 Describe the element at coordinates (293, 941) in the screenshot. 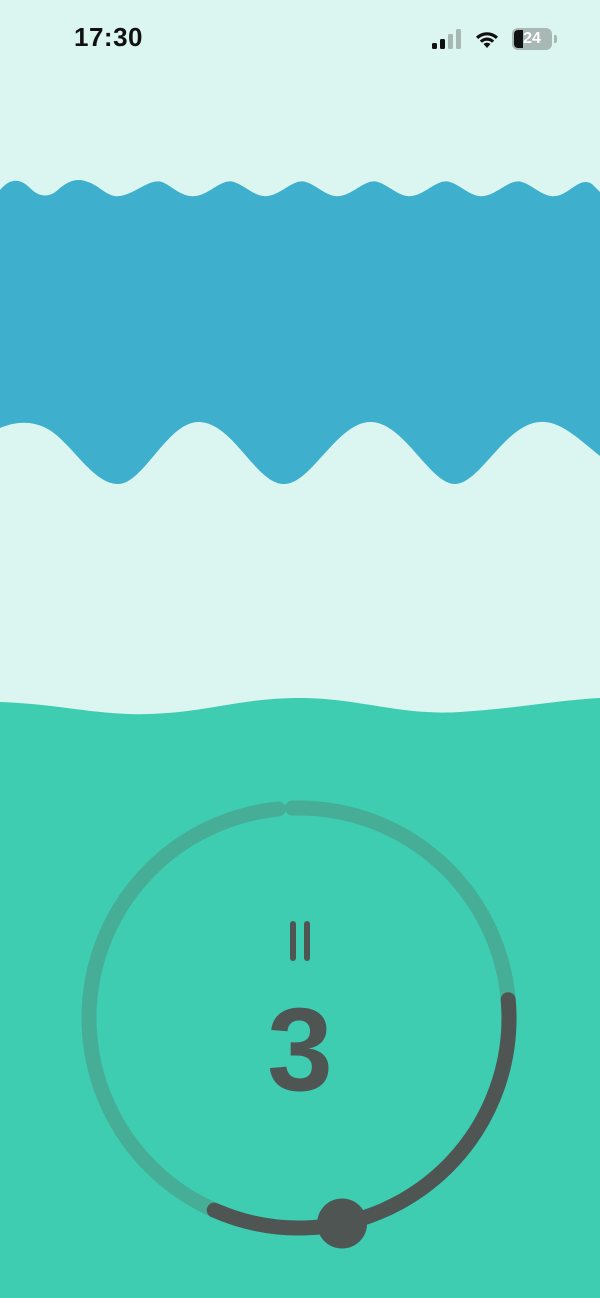

I see `pause-icon` at that location.